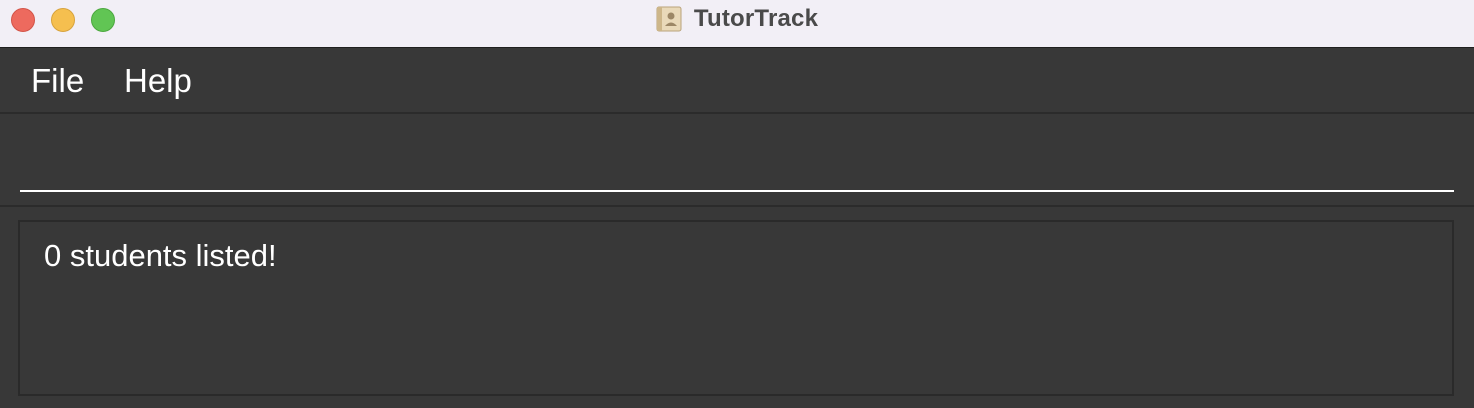 This screenshot has width=1474, height=408. What do you see at coordinates (57, 81) in the screenshot?
I see `menu-file: File` at bounding box center [57, 81].